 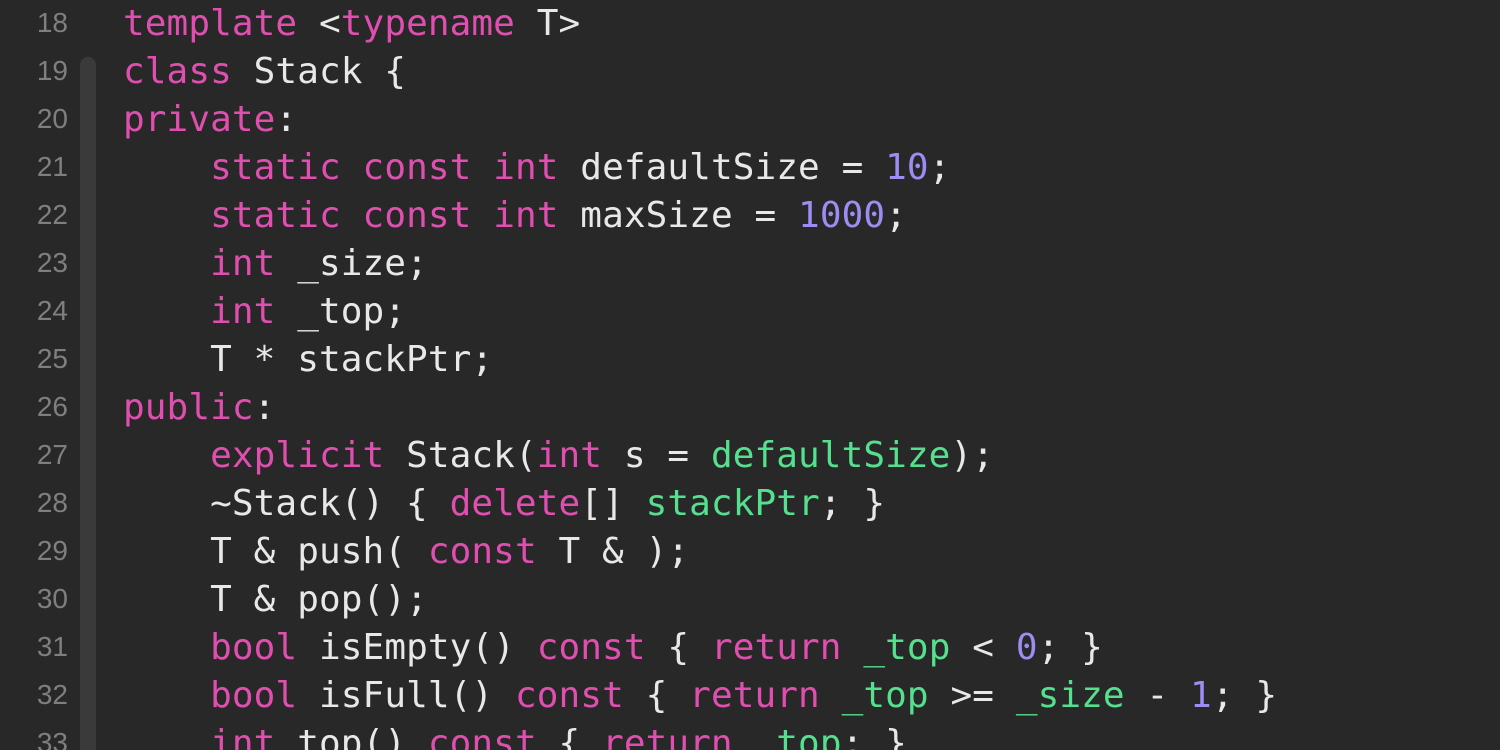 I want to click on line-number: 28, so click(x=52, y=502).